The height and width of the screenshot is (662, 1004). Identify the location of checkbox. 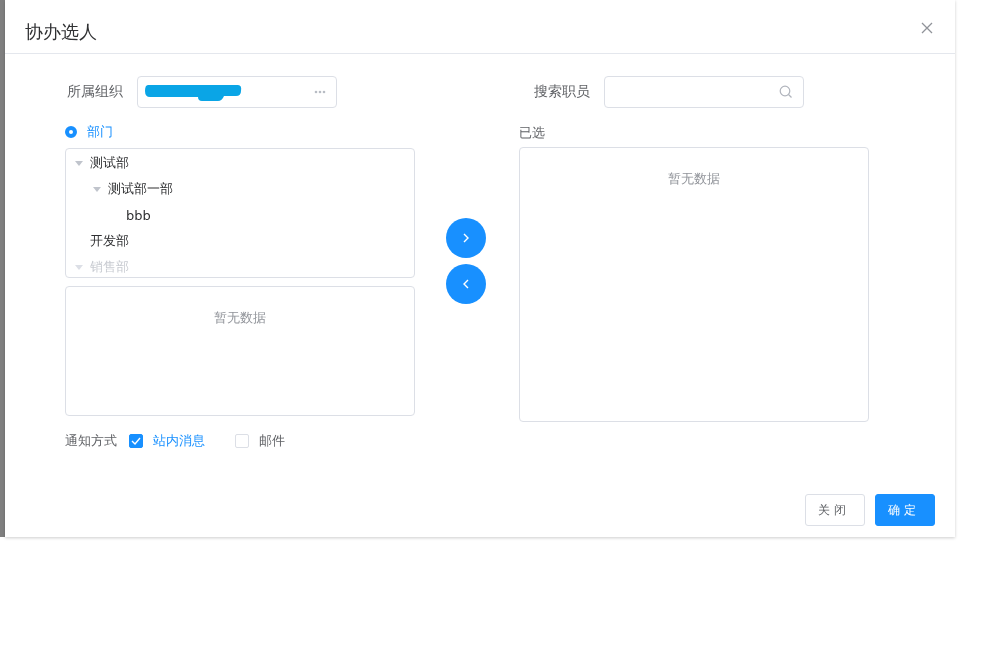
(136, 441).